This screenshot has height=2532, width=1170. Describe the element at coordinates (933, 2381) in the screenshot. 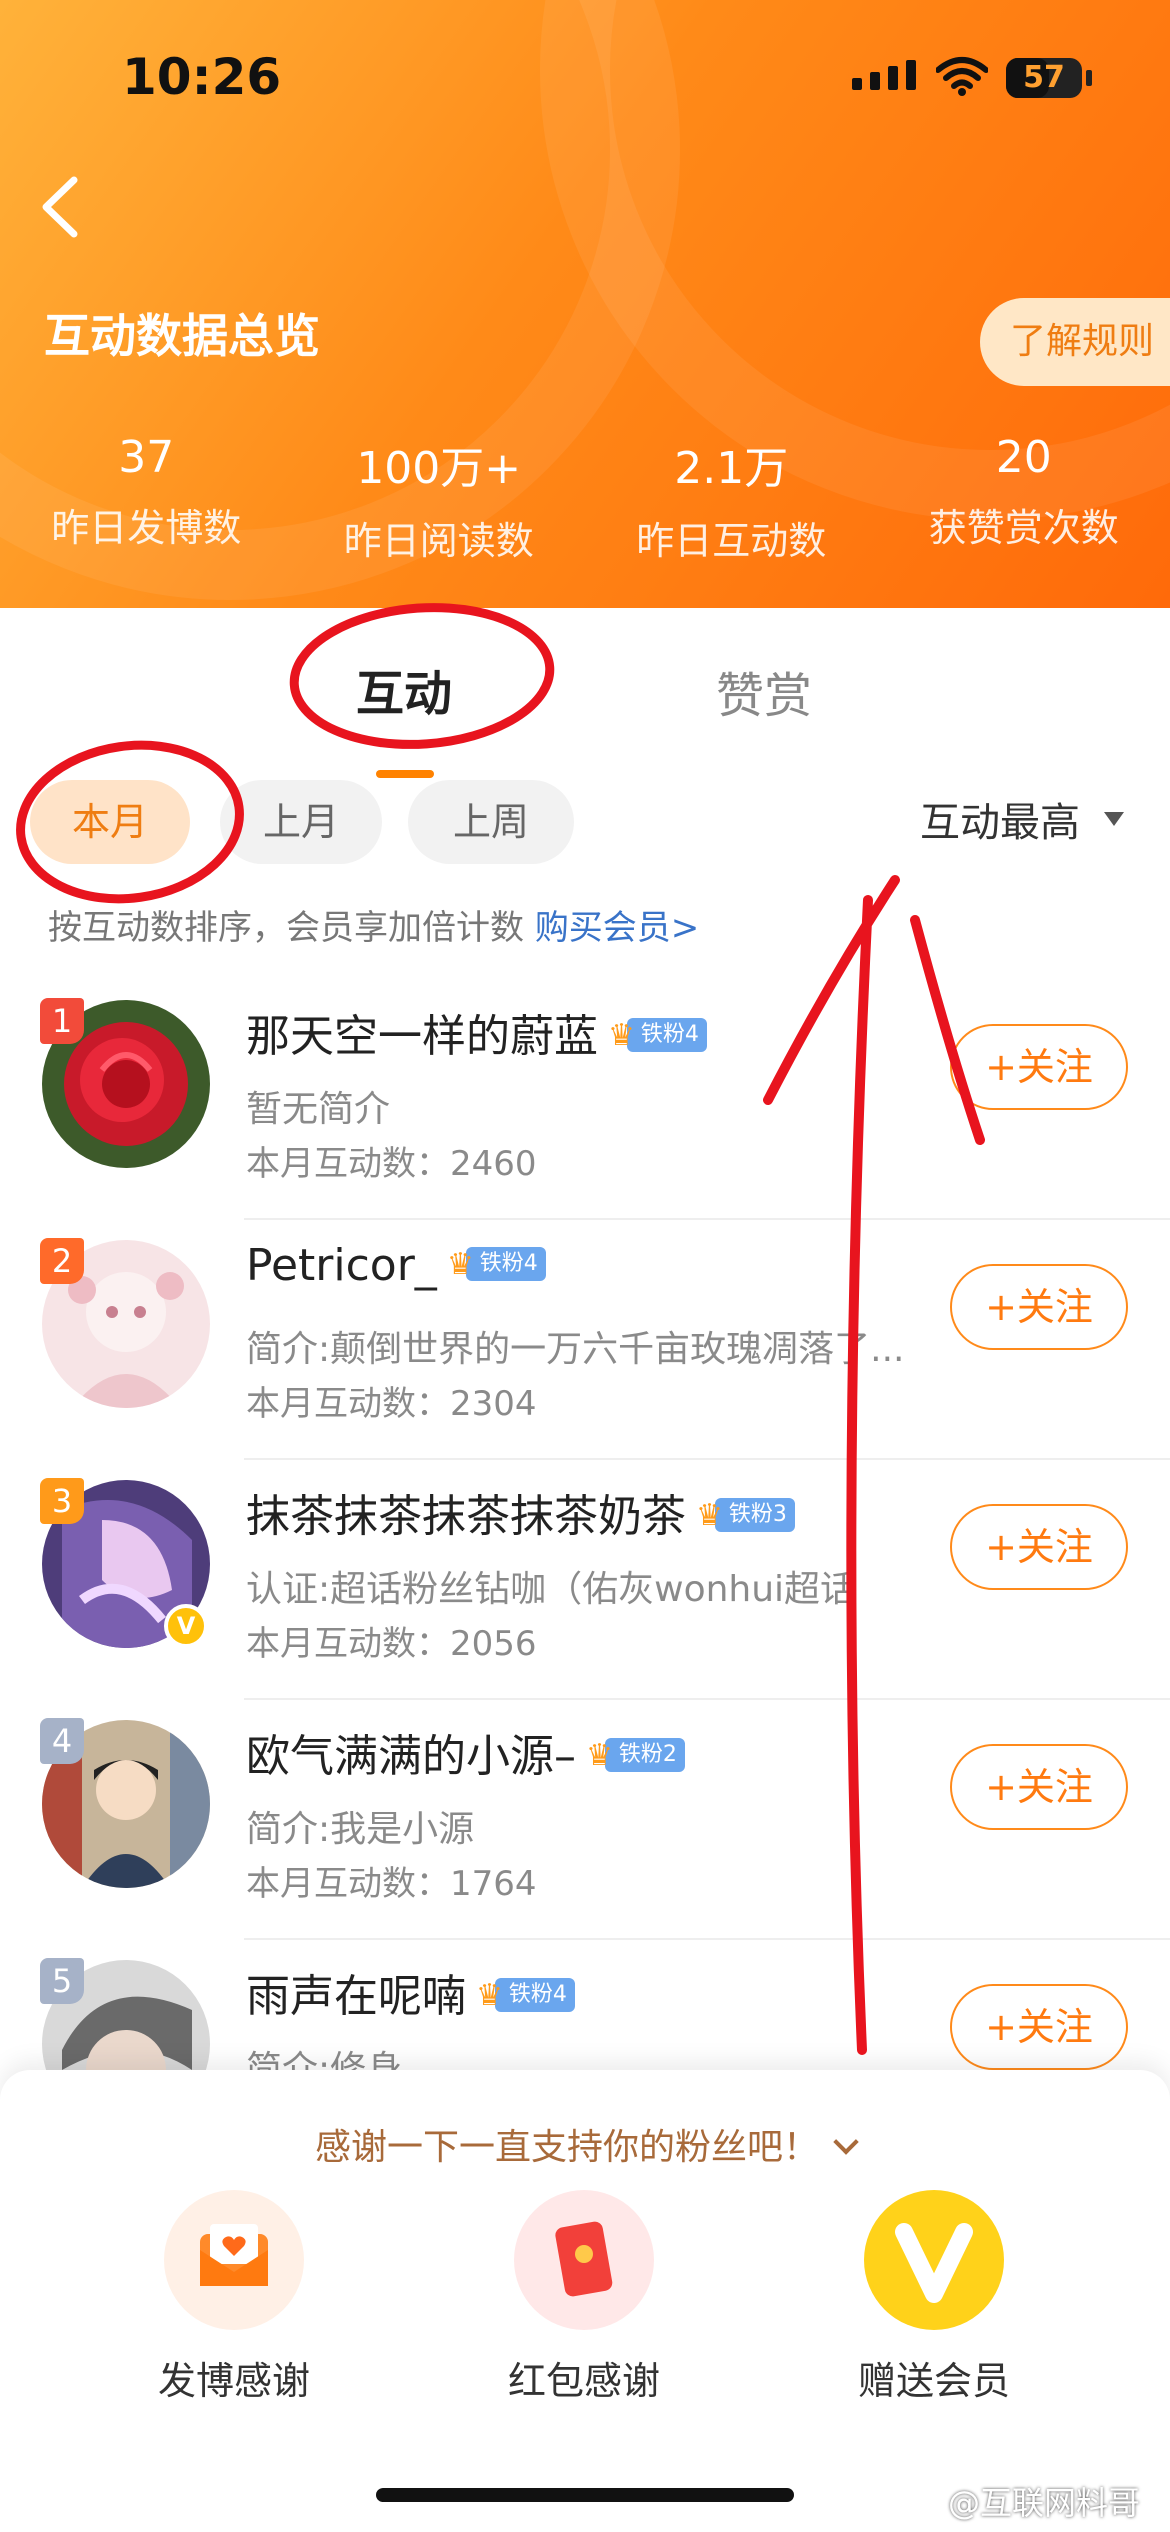

I see `action-label: 赠送会员` at that location.